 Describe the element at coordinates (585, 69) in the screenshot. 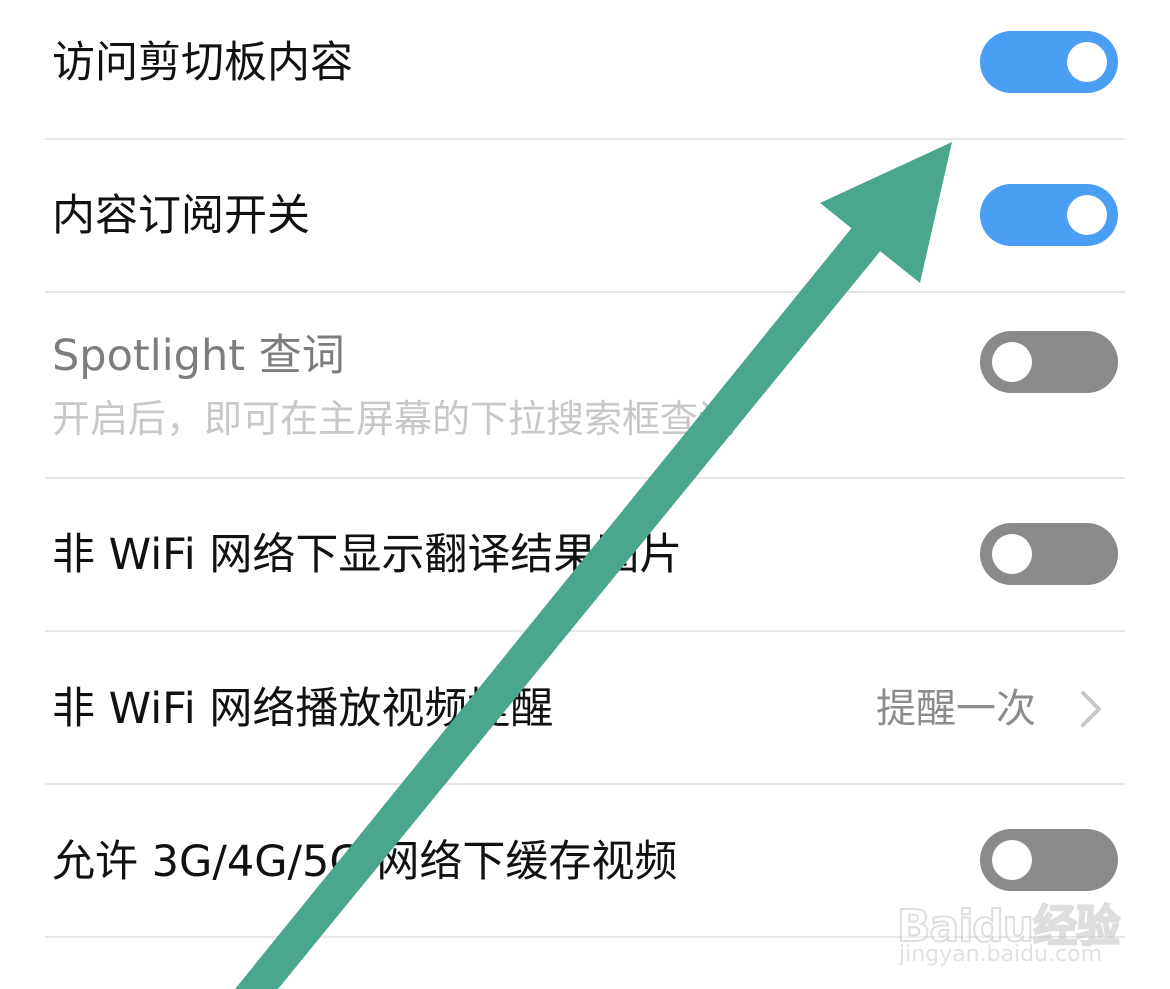

I see `setting-row-clipboard: 访问剪切板内容` at that location.